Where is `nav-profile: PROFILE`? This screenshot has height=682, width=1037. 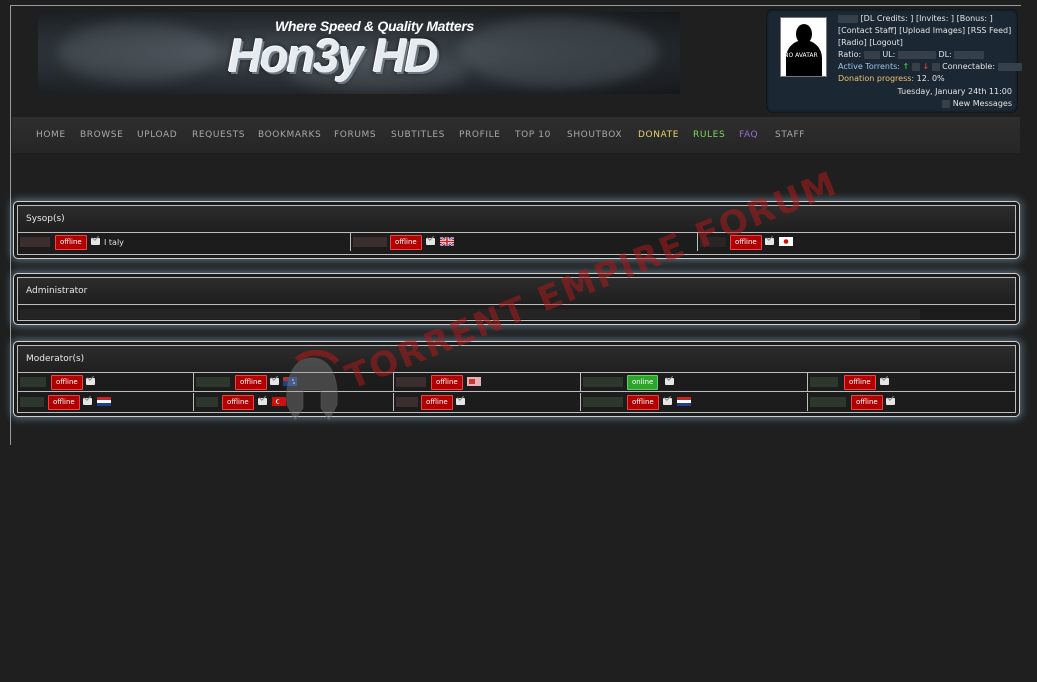
nav-profile: PROFILE is located at coordinates (480, 135).